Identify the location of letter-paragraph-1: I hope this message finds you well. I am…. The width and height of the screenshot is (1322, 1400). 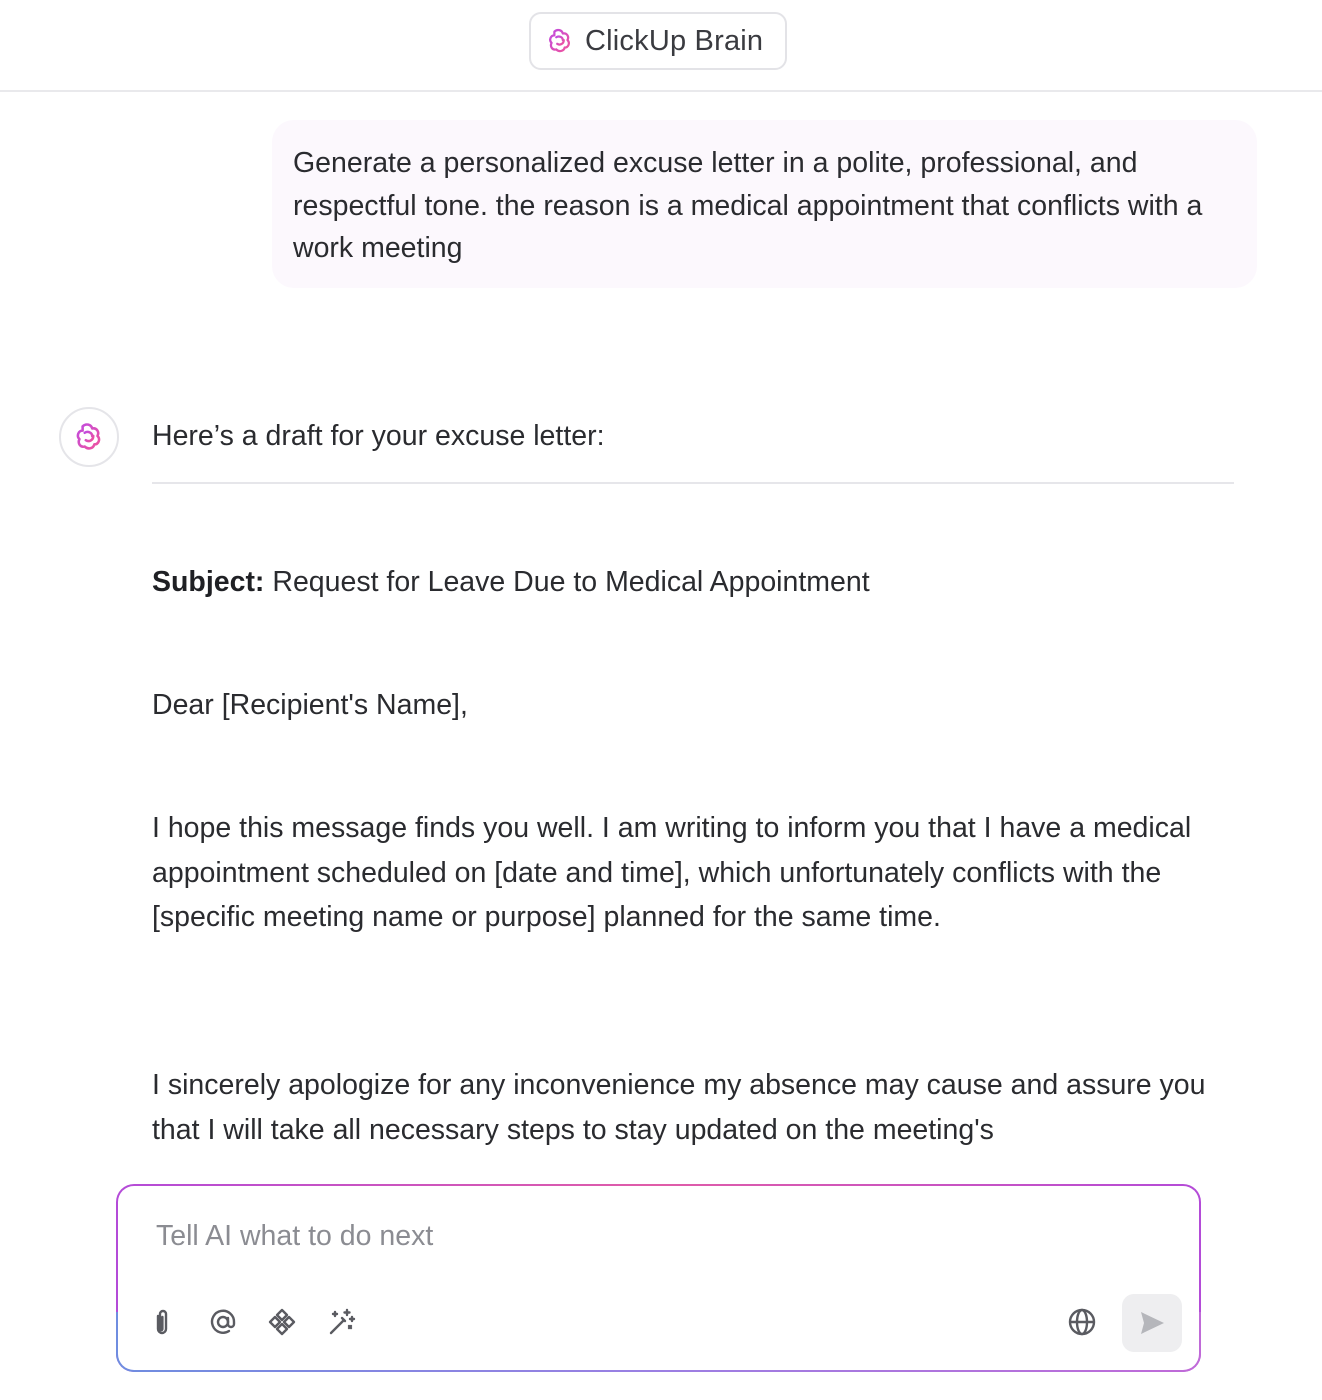
(672, 872).